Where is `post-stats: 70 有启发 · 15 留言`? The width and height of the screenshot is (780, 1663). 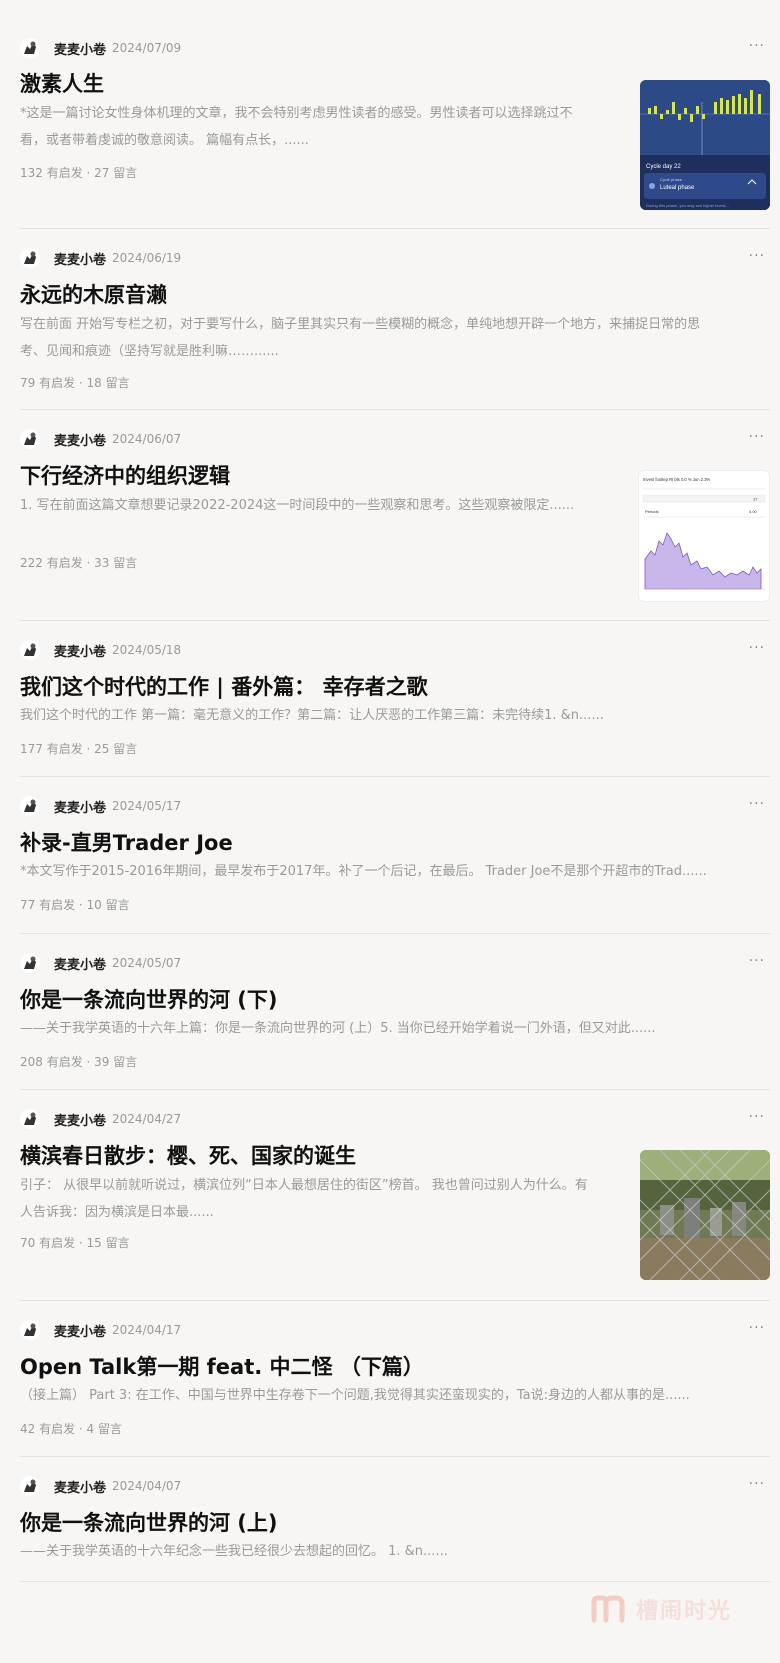
post-stats: 70 有启发 · 15 留言 is located at coordinates (75, 1243).